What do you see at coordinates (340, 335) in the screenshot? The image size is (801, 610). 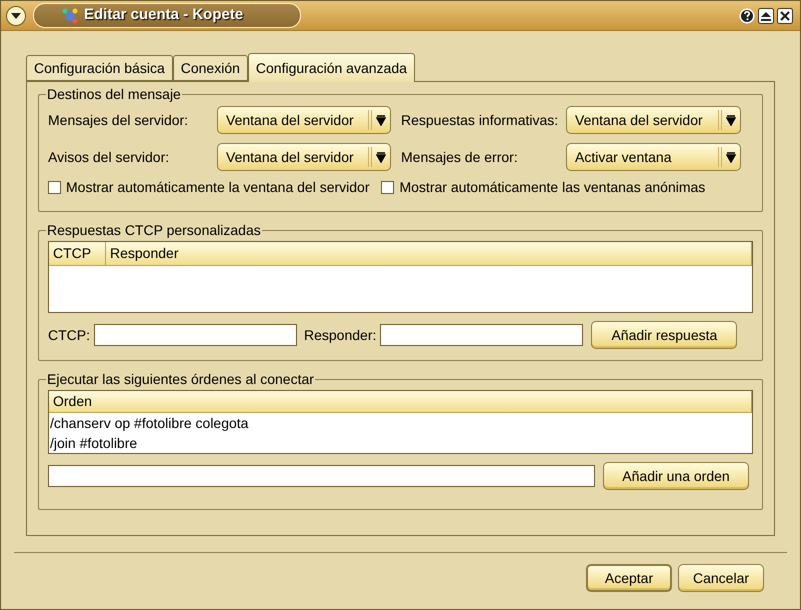 I see `field-label: Responder:` at bounding box center [340, 335].